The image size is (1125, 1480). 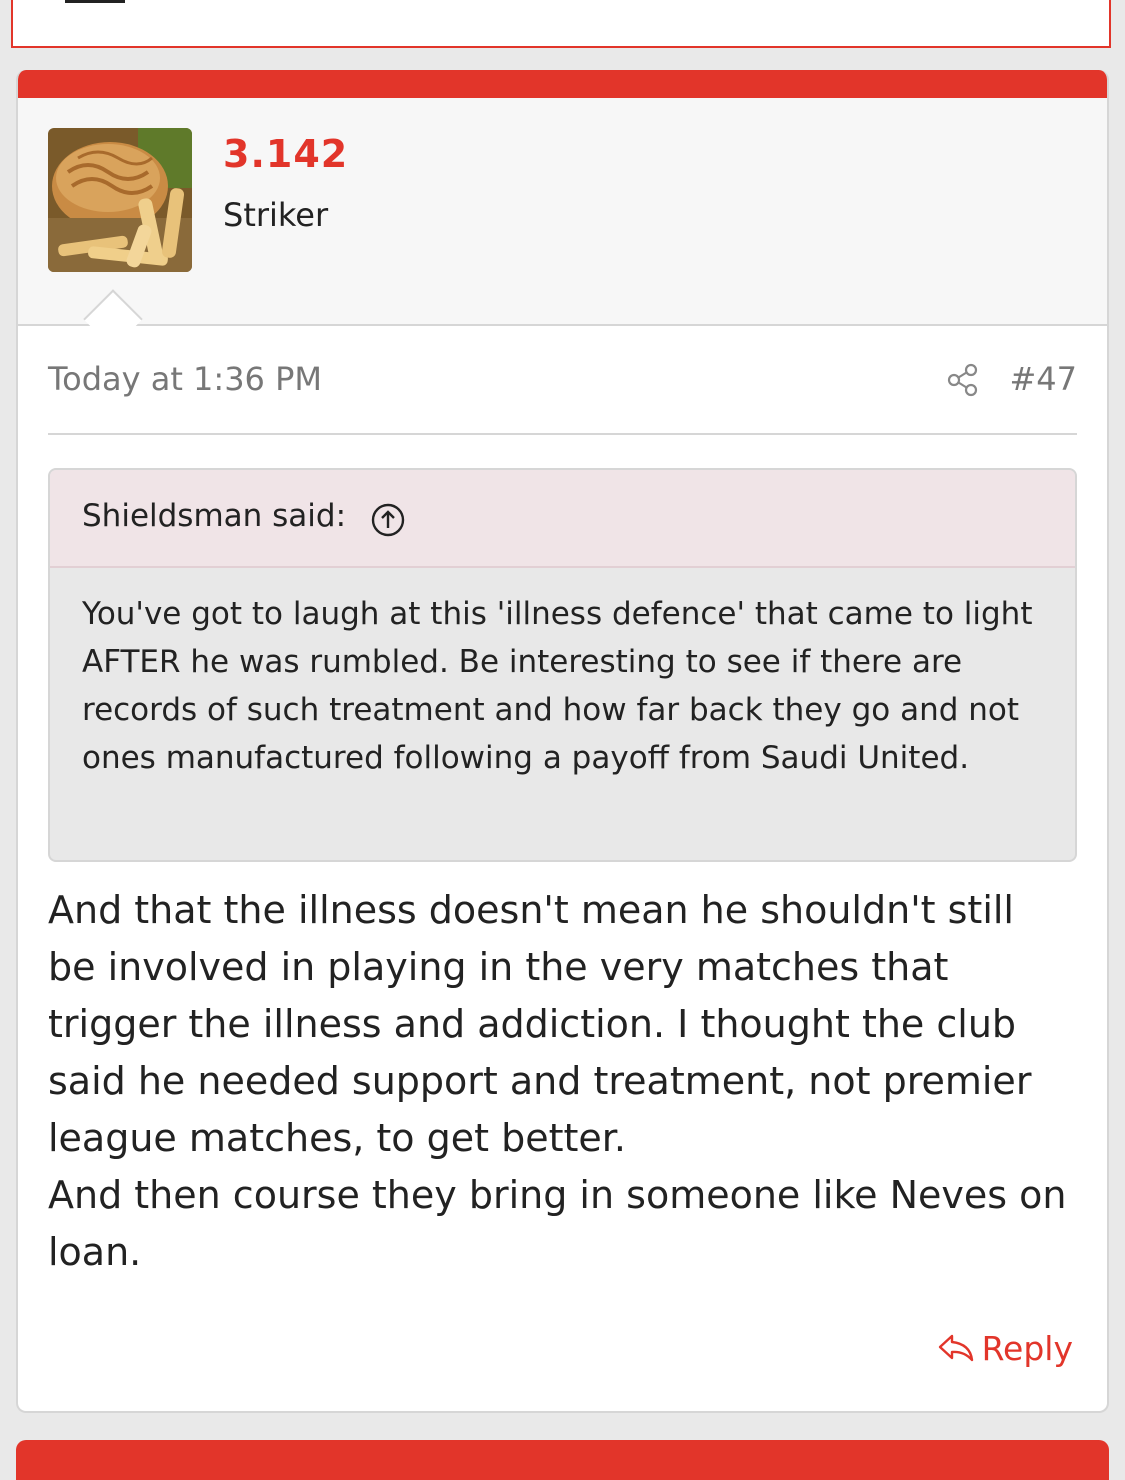 What do you see at coordinates (214, 516) in the screenshot?
I see `quote-author: Shieldsman said:` at bounding box center [214, 516].